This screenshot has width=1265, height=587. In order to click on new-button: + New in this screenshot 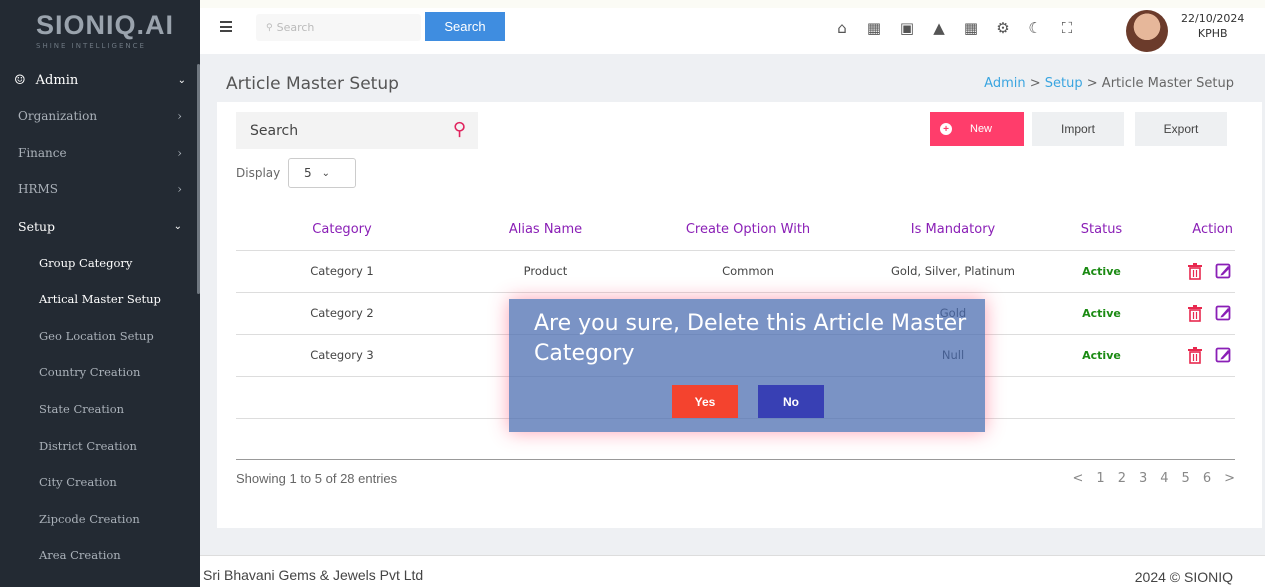, I will do `click(977, 129)`.